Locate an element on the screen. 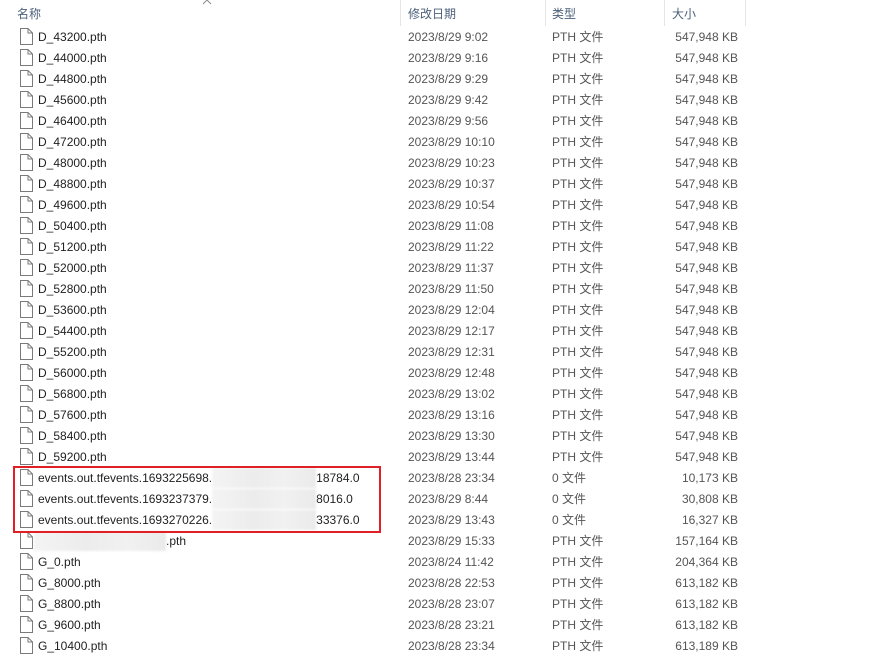 Image resolution: width=883 pixels, height=657 pixels. file-modified-date: 2023/8/29 12:17 is located at coordinates (451, 331).